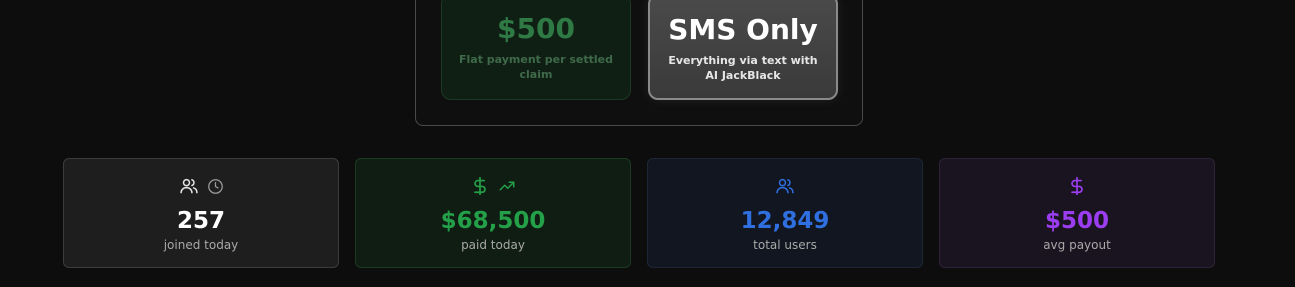 This screenshot has width=1295, height=287. What do you see at coordinates (1076, 221) in the screenshot?
I see `stat-value: $500` at bounding box center [1076, 221].